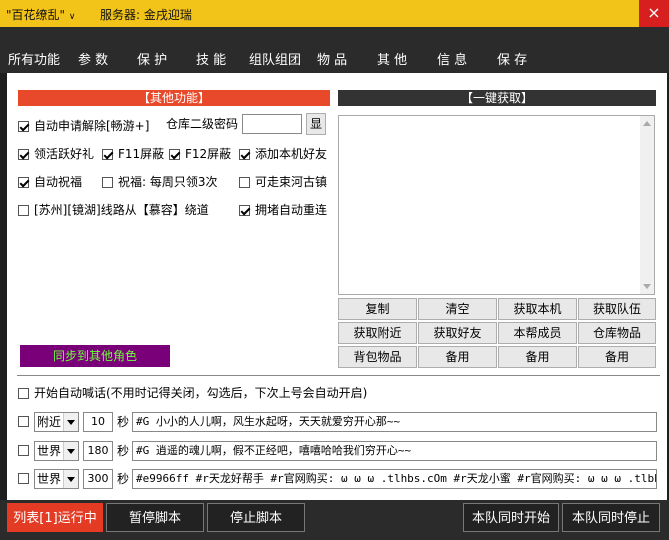  What do you see at coordinates (377, 309) in the screenshot?
I see `copy-button: 复制` at bounding box center [377, 309].